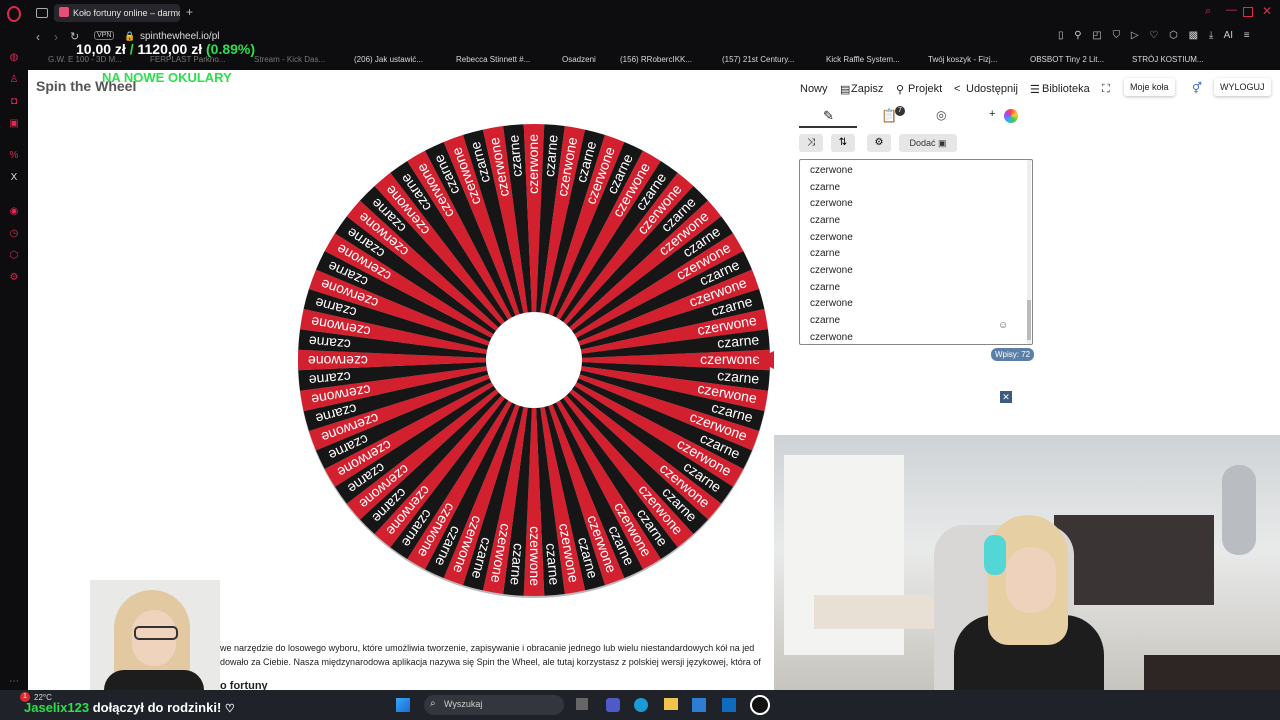  I want to click on edit-pencil-icon: ✎, so click(828, 116).